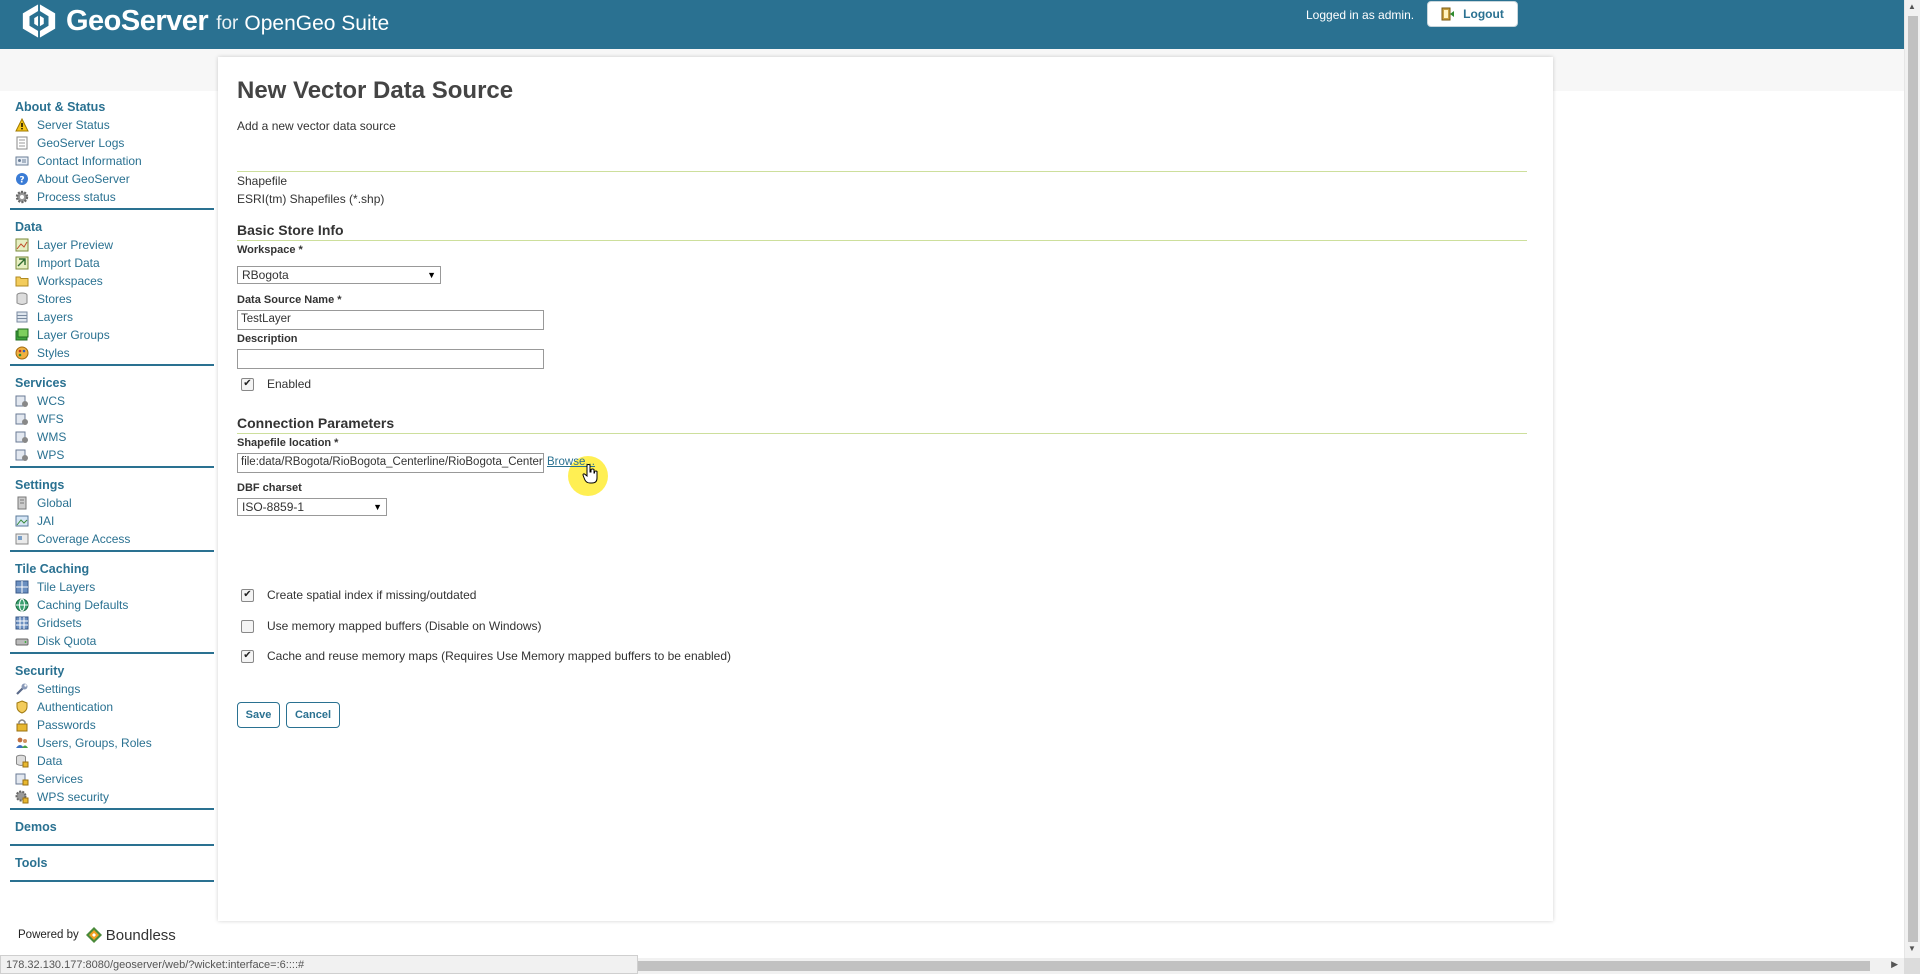 The height and width of the screenshot is (974, 1920). Describe the element at coordinates (112, 797) in the screenshot. I see `sidebar-item-wps-security: WPS security` at that location.